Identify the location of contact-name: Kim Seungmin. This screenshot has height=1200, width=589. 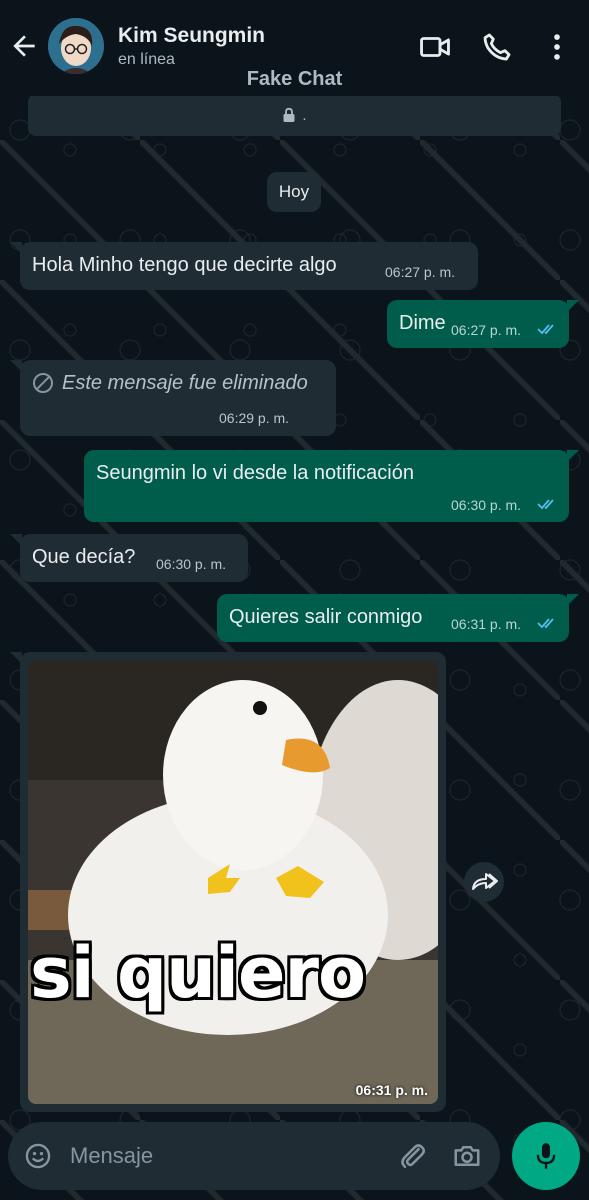
(191, 36).